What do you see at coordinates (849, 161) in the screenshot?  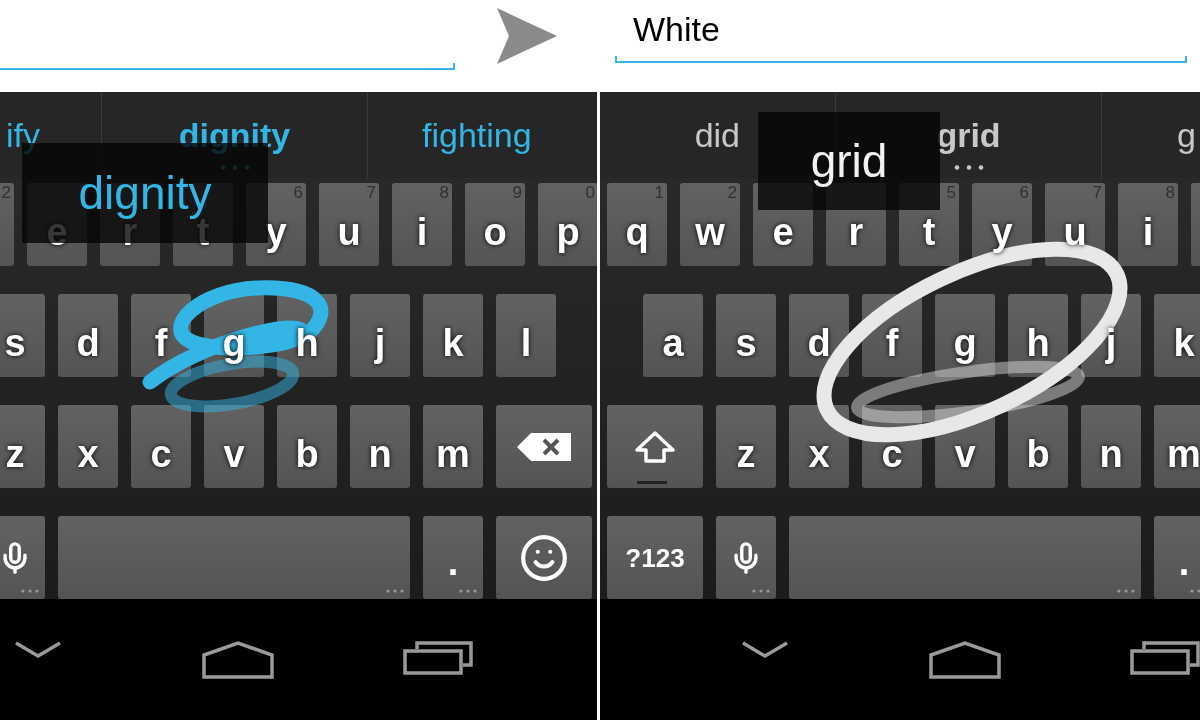 I see `word-preview-tooltip: grid` at bounding box center [849, 161].